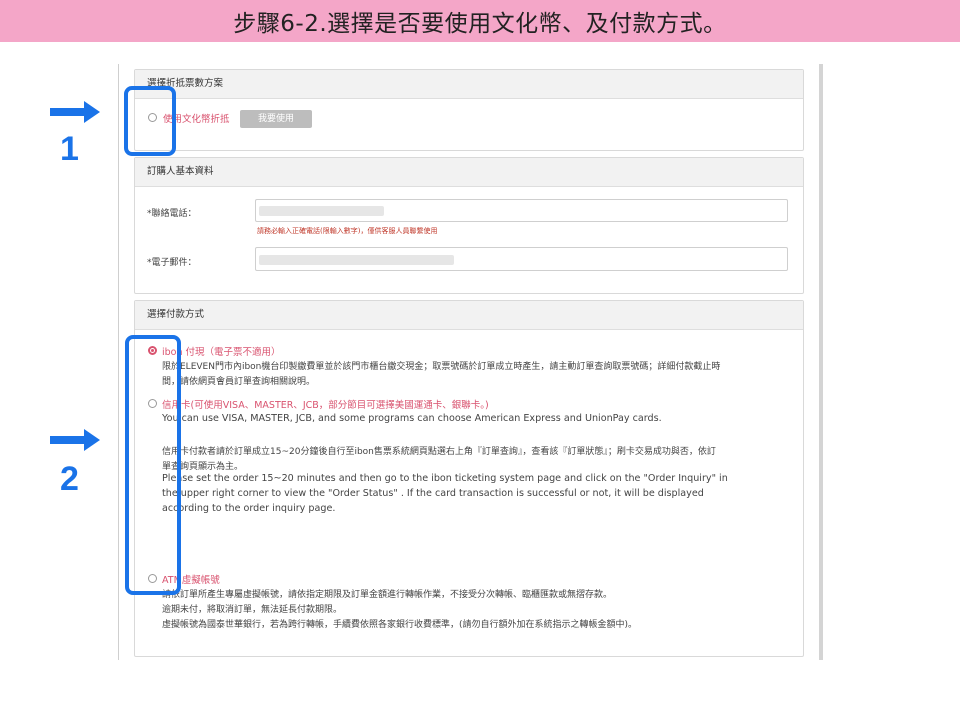 This screenshot has height=720, width=960. Describe the element at coordinates (239, 382) in the screenshot. I see `ibon-desc: 間，請依網頁會員訂單查詢相關說明。` at that location.